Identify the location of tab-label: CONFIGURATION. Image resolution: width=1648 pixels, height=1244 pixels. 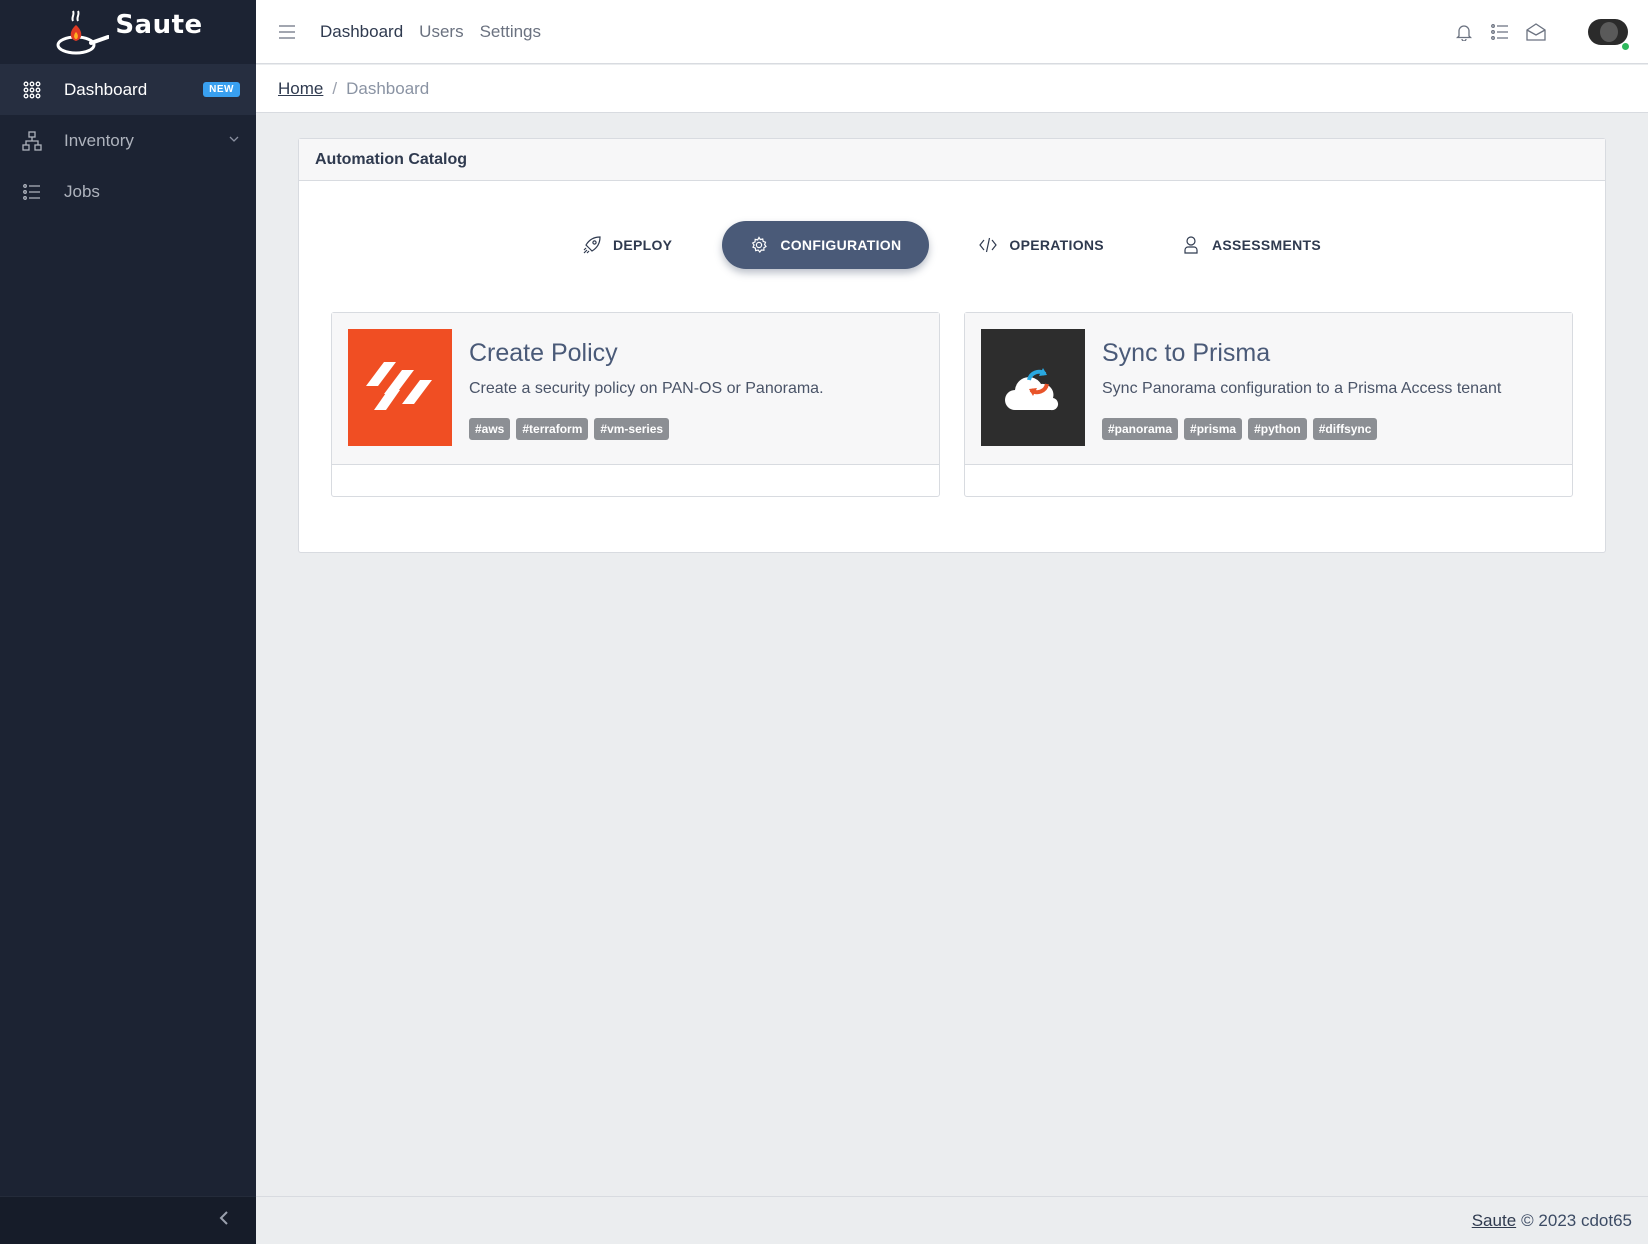
(841, 245).